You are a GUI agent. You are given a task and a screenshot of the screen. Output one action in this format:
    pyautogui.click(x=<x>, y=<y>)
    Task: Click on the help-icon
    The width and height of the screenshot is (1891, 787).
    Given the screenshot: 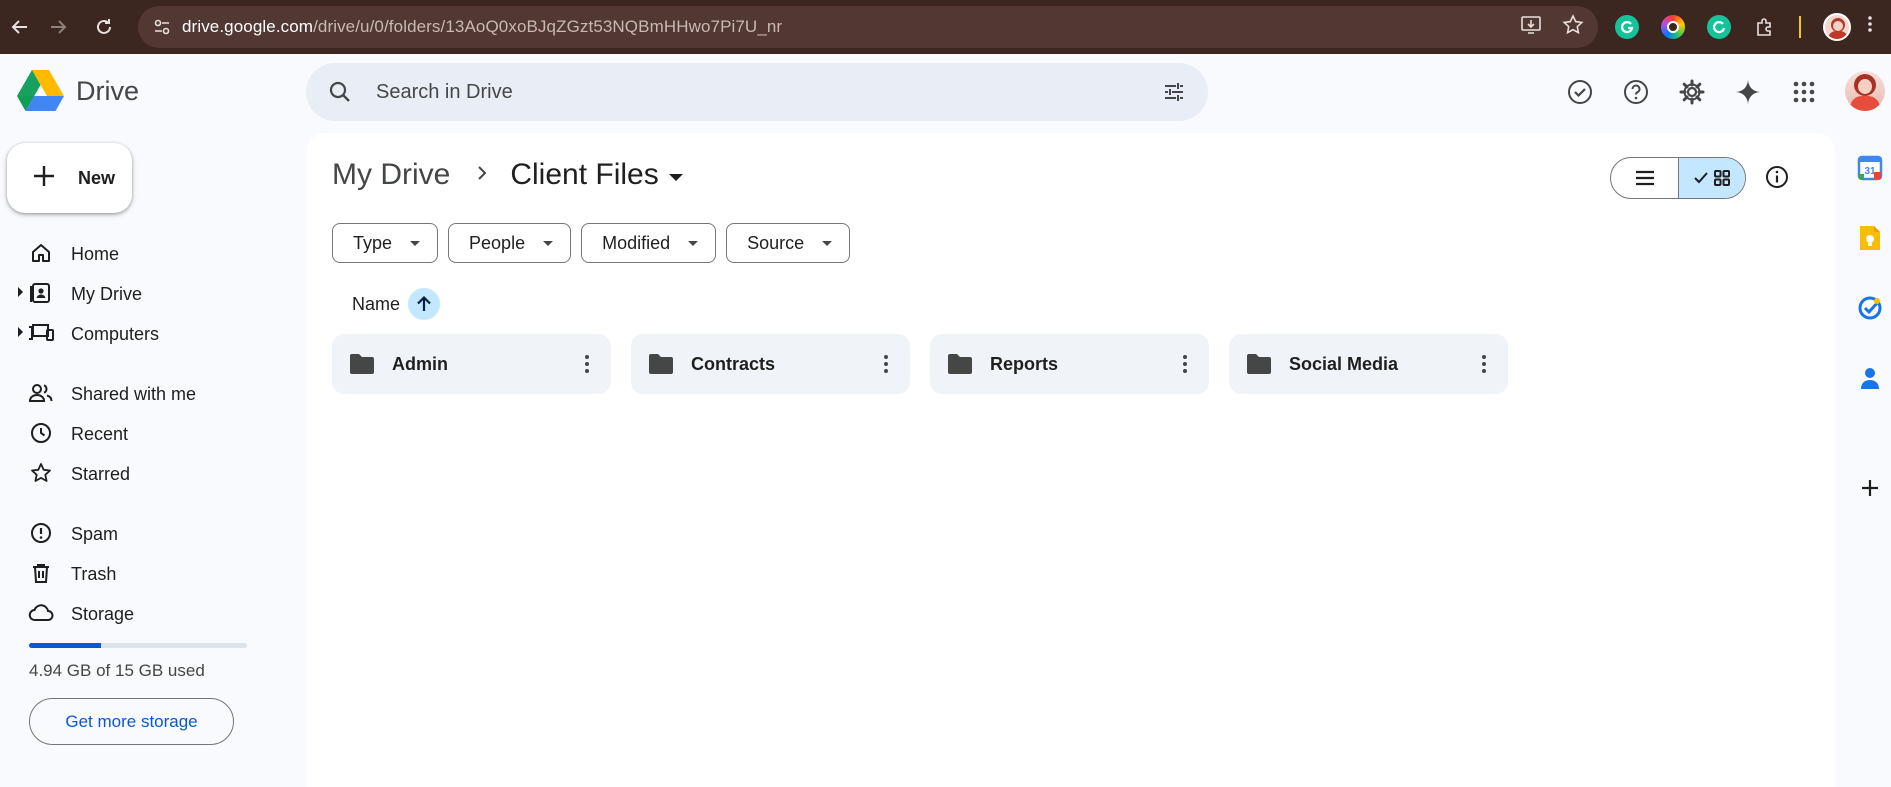 What is the action you would take?
    pyautogui.click(x=1635, y=91)
    